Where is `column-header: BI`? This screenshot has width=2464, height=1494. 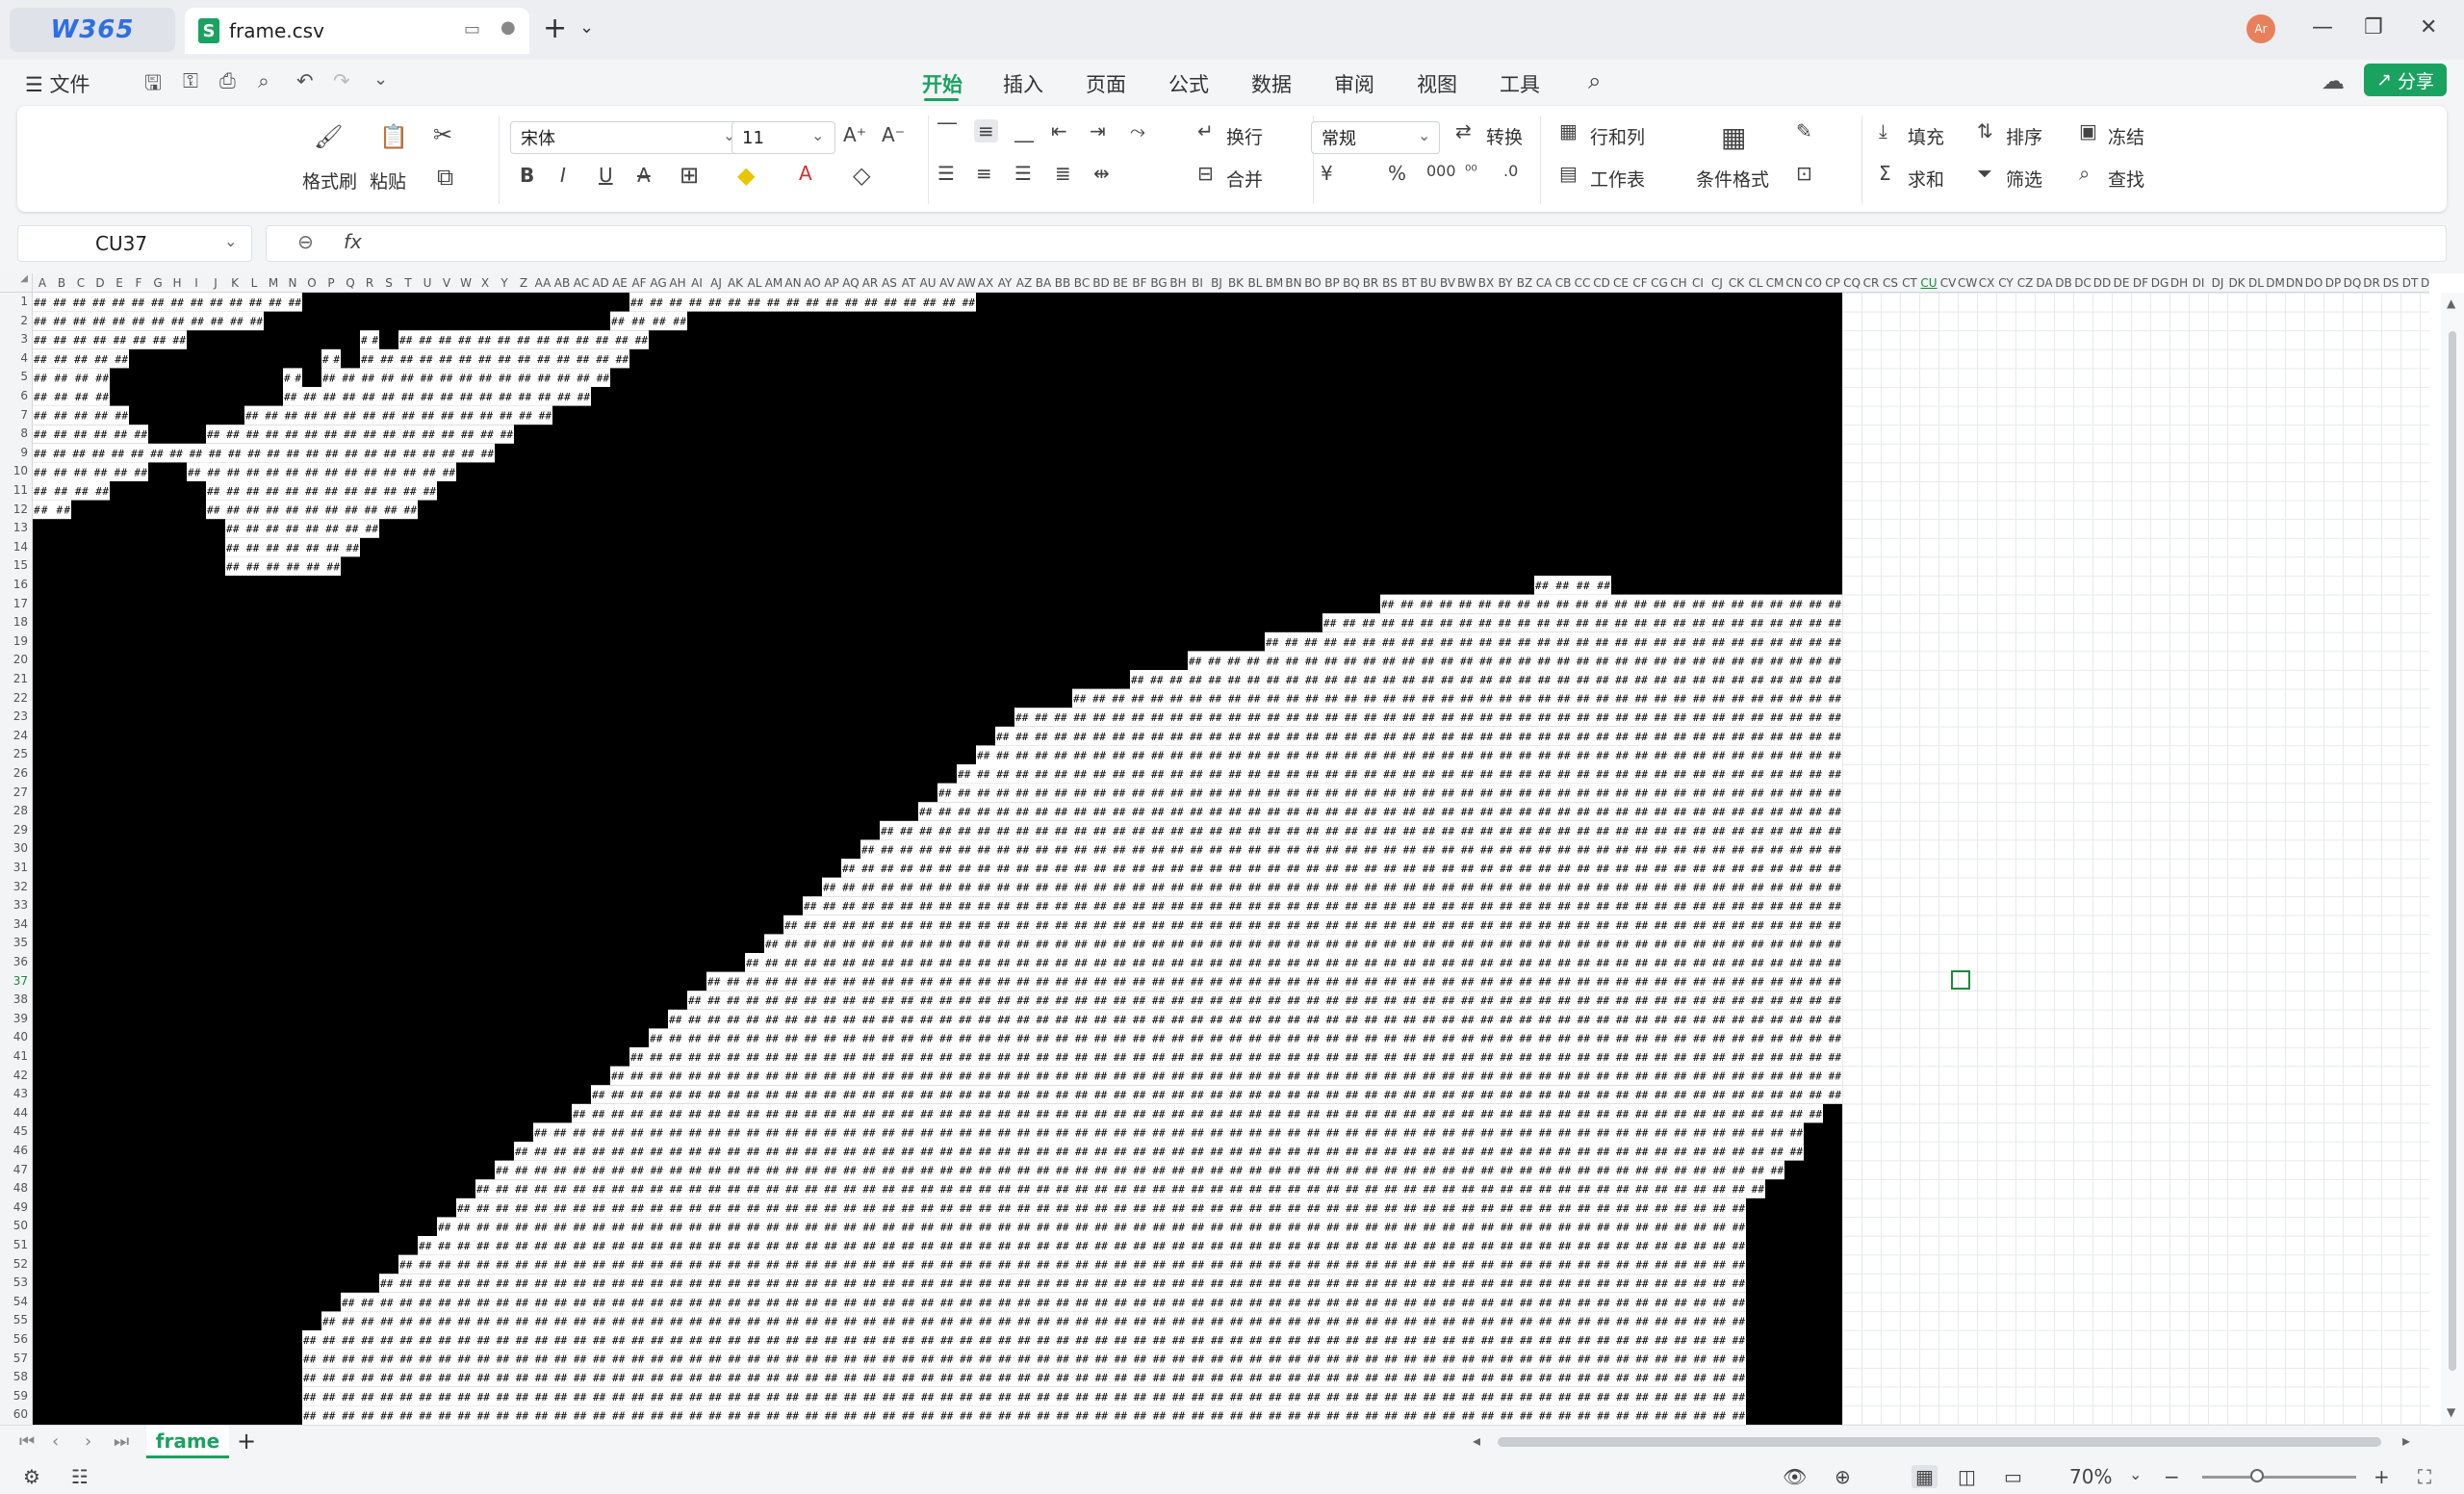
column-header: BI is located at coordinates (1197, 283).